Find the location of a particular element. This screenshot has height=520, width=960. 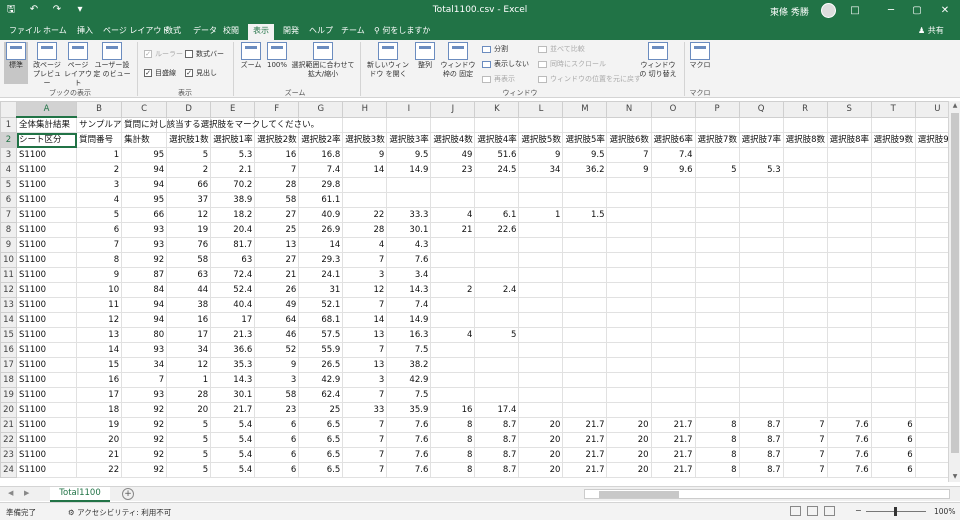

avatar is located at coordinates (828, 10).